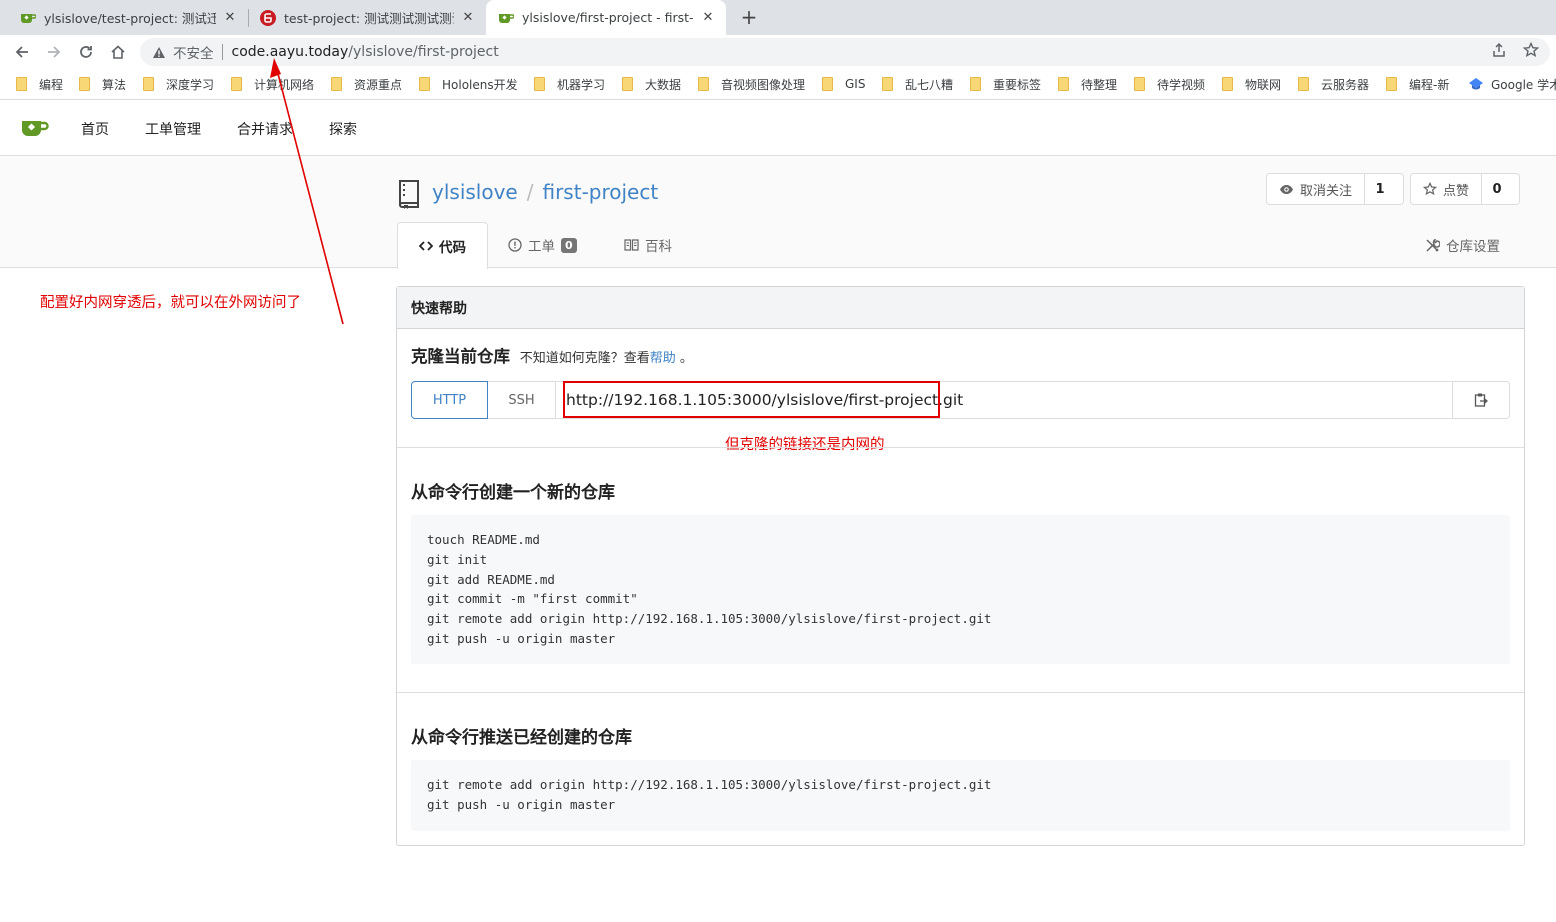 Image resolution: width=1556 pixels, height=922 pixels. I want to click on tab-issues: 工单 0, so click(542, 245).